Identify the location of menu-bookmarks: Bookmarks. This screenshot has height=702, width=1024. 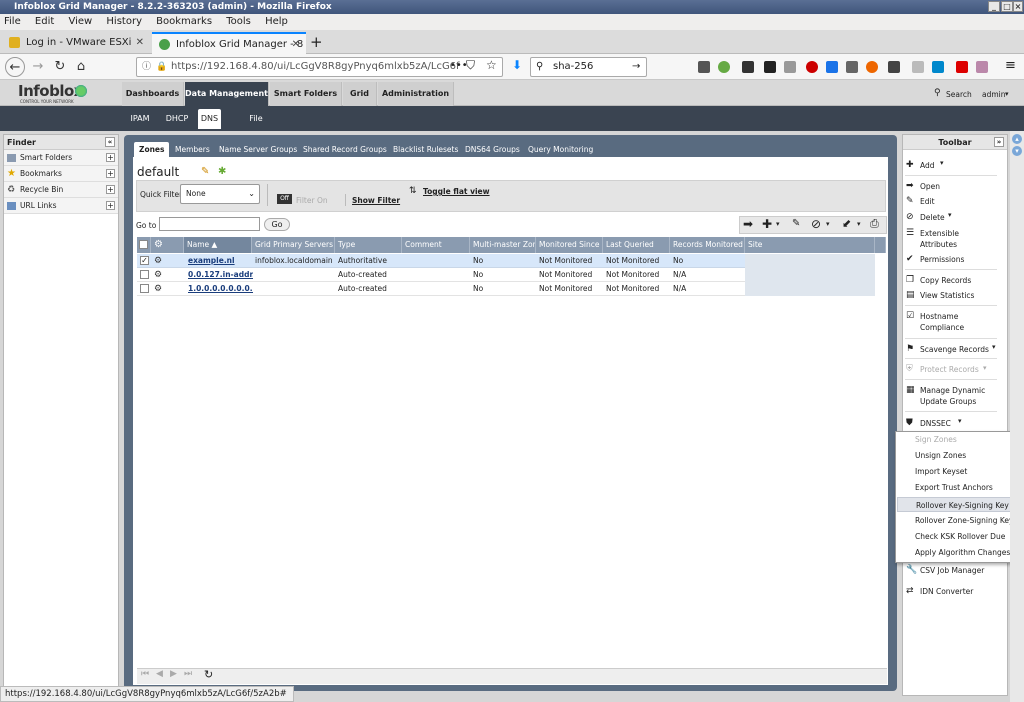
(184, 21).